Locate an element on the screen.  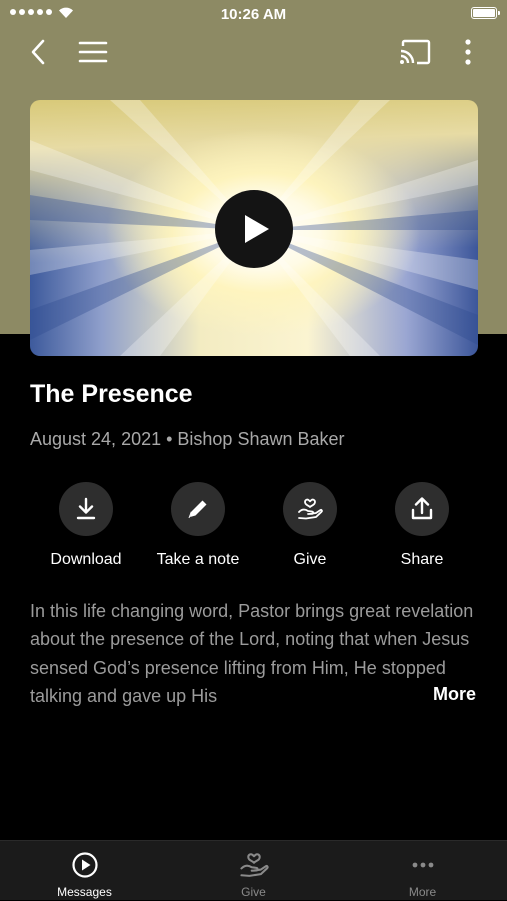
tab-messages-label: Messages is located at coordinates (84, 892).